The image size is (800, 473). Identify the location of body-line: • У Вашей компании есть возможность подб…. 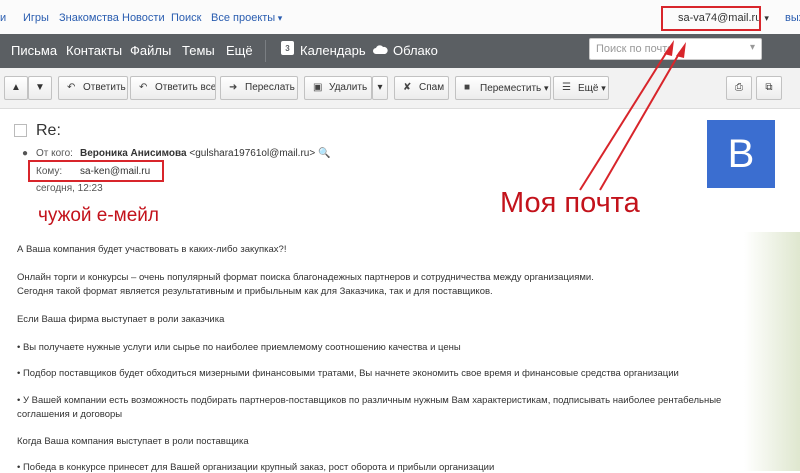
(369, 400).